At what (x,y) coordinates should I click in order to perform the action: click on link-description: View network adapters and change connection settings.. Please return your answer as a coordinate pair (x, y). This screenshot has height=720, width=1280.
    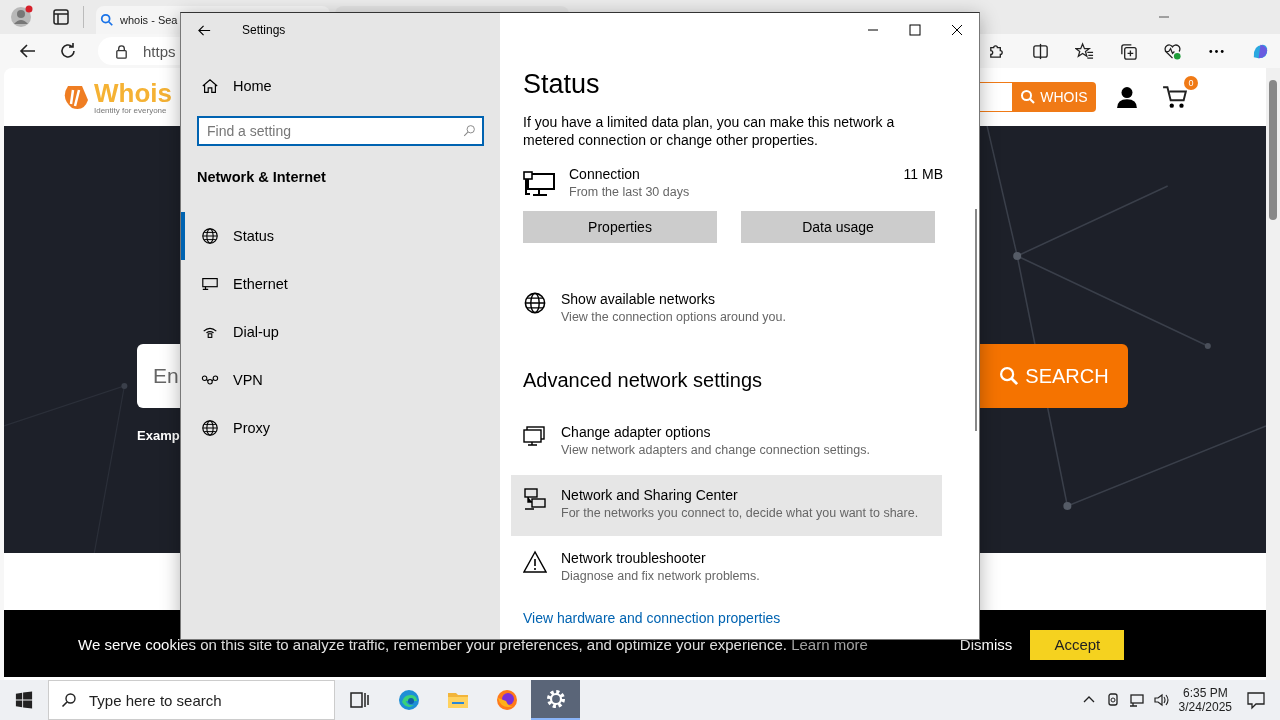
    Looking at the image, I should click on (715, 450).